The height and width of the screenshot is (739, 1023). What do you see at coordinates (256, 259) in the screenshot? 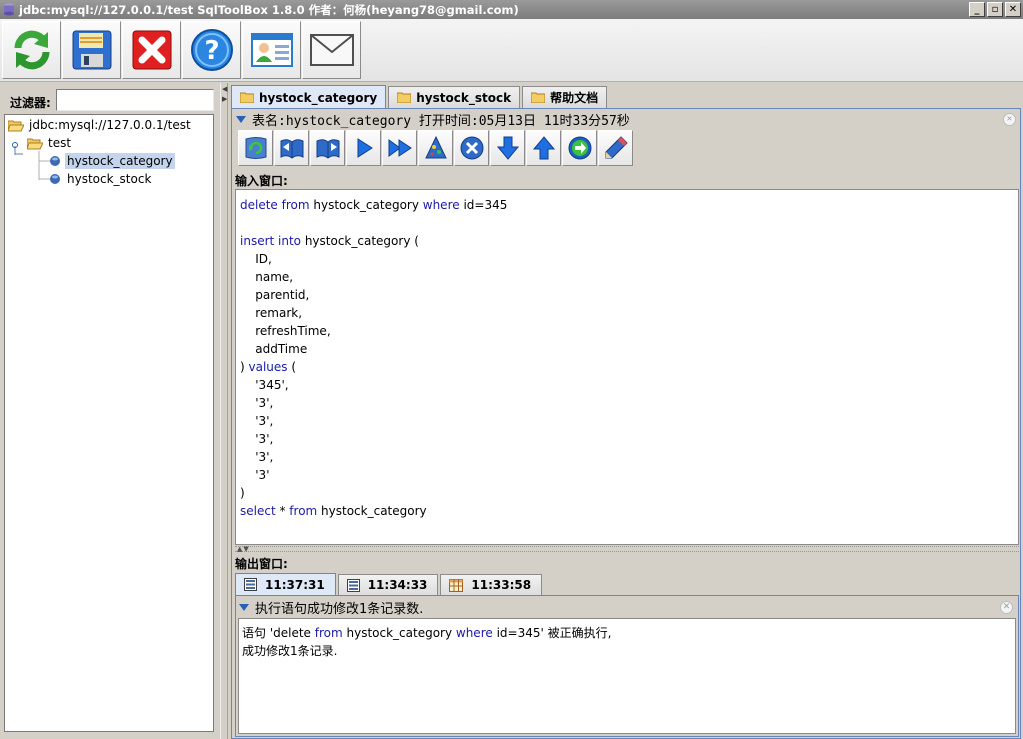
I see `sql-text: ID,` at bounding box center [256, 259].